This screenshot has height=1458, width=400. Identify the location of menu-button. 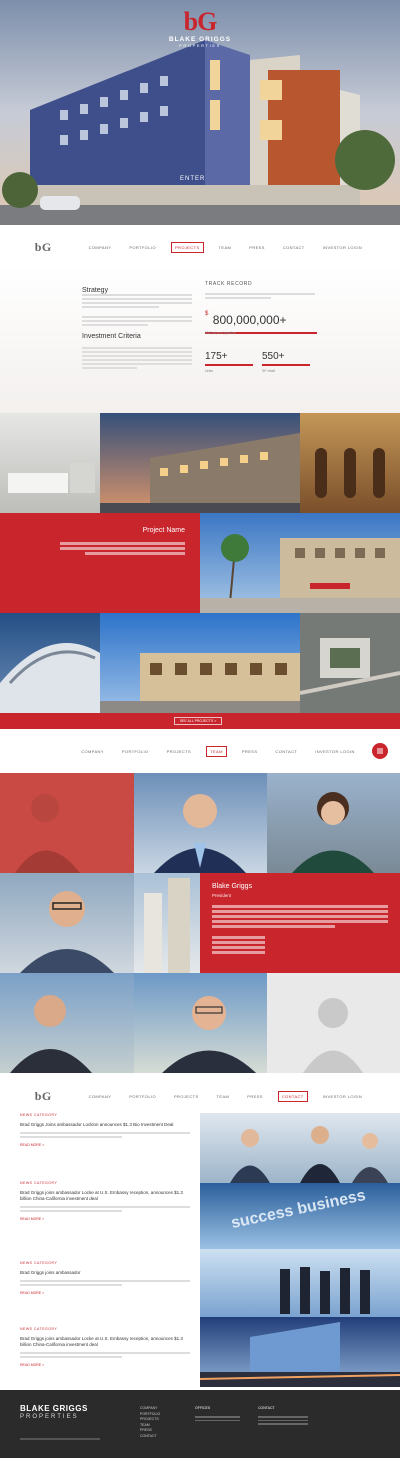
(380, 751).